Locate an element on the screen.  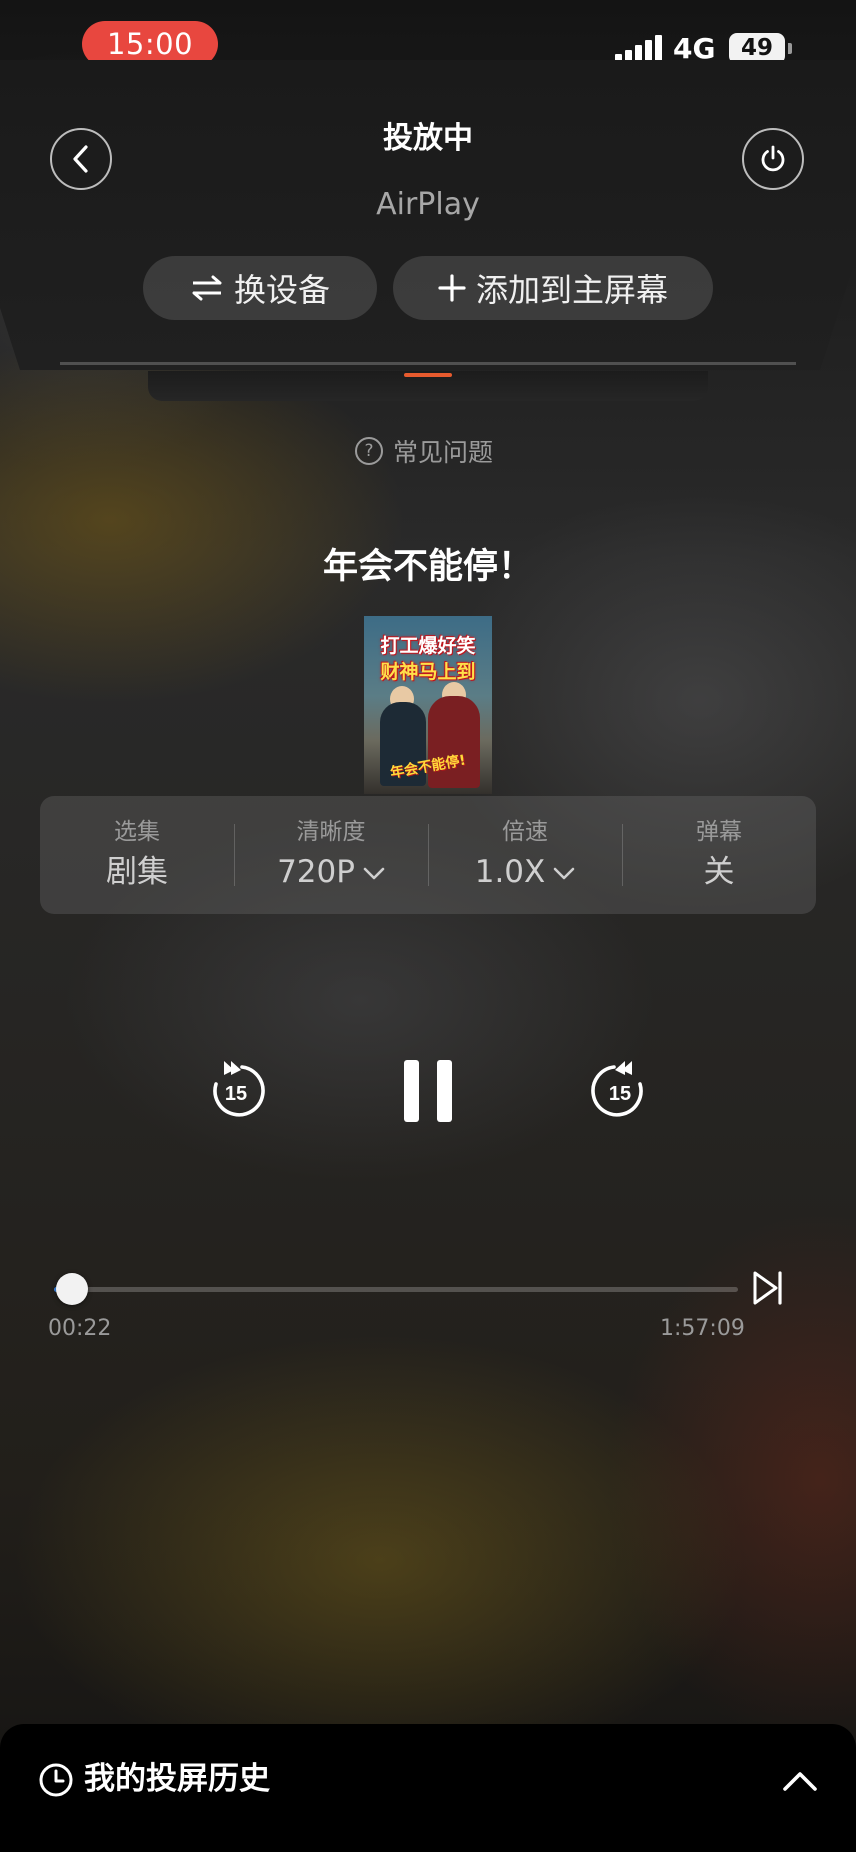
pause-icon is located at coordinates (428, 1091).